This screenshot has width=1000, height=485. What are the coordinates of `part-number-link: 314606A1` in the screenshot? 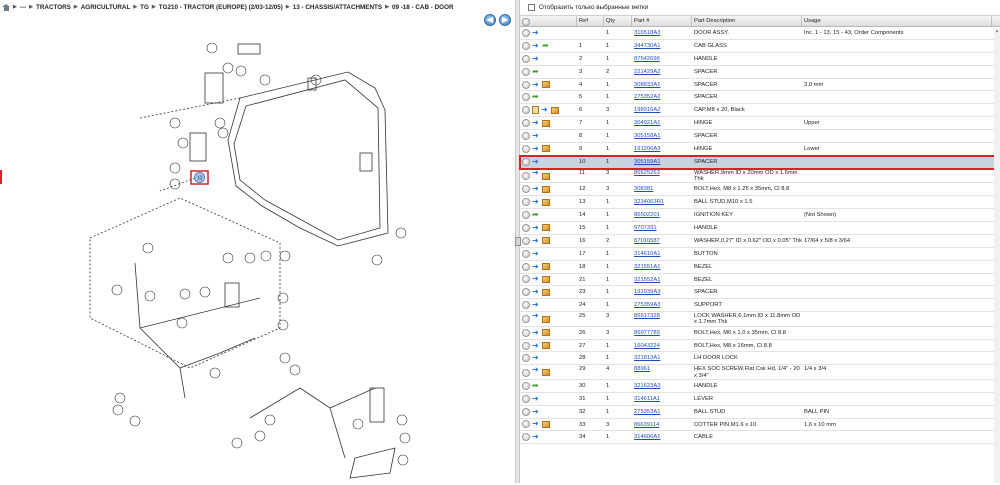 It's located at (647, 437).